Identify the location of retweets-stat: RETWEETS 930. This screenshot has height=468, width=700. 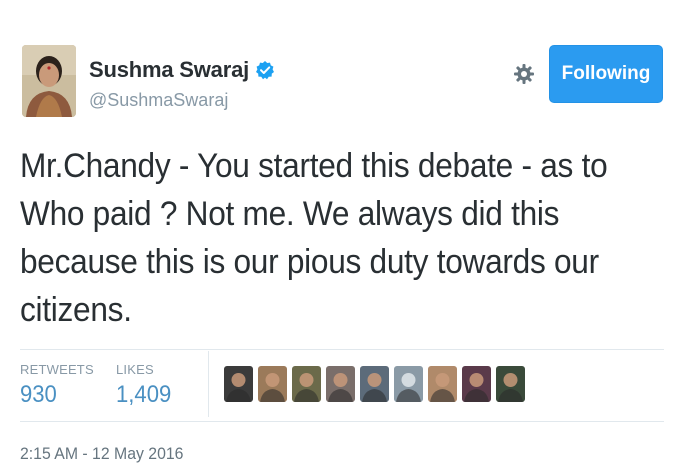
(57, 385).